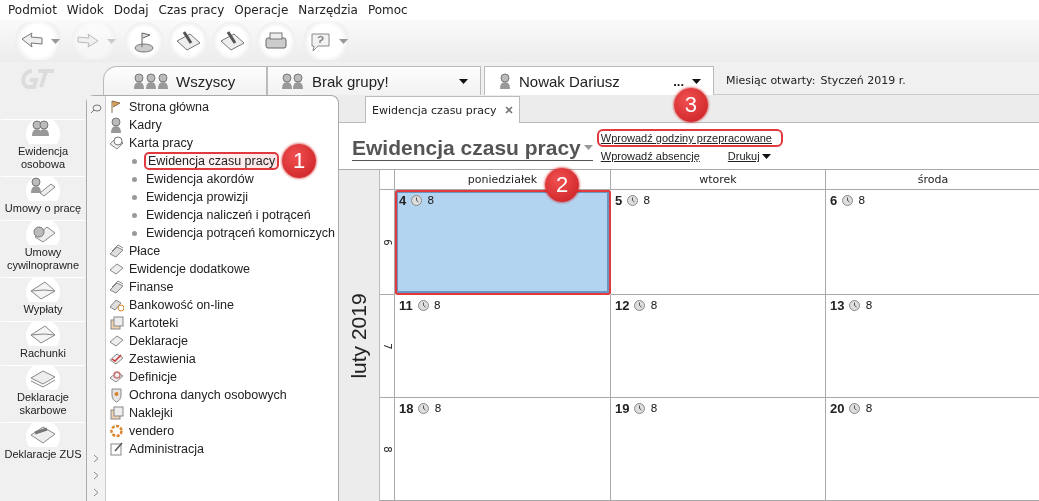  I want to click on tree-item: vendero, so click(222, 431).